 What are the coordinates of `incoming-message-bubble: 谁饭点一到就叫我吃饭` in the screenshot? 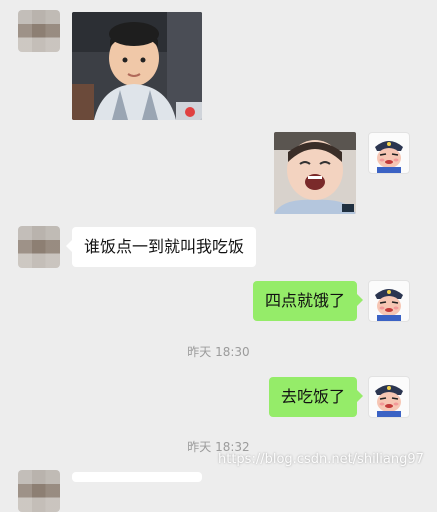 It's located at (161, 247).